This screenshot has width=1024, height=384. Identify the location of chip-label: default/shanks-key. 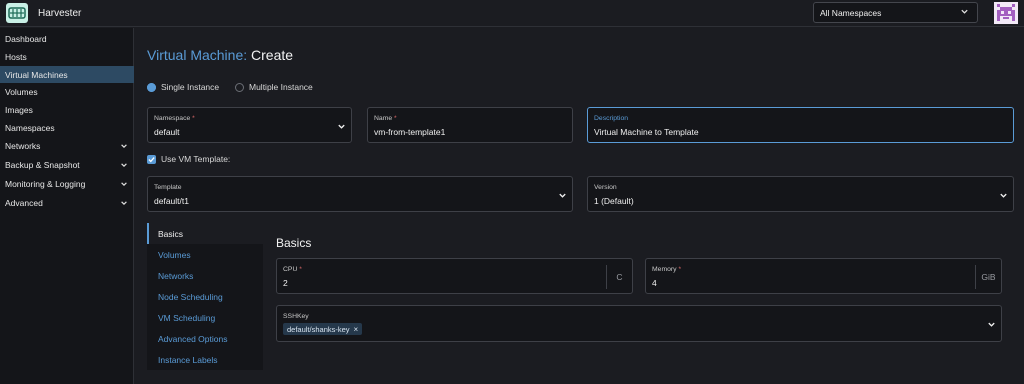
(318, 329).